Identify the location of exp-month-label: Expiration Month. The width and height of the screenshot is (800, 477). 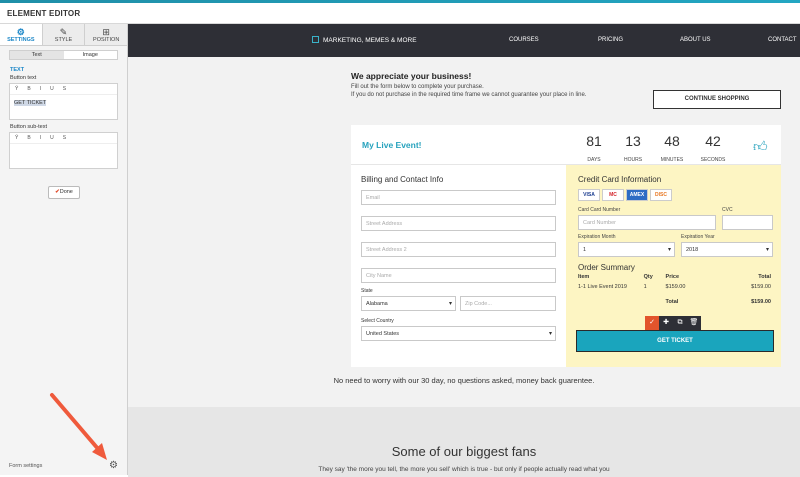
(597, 237).